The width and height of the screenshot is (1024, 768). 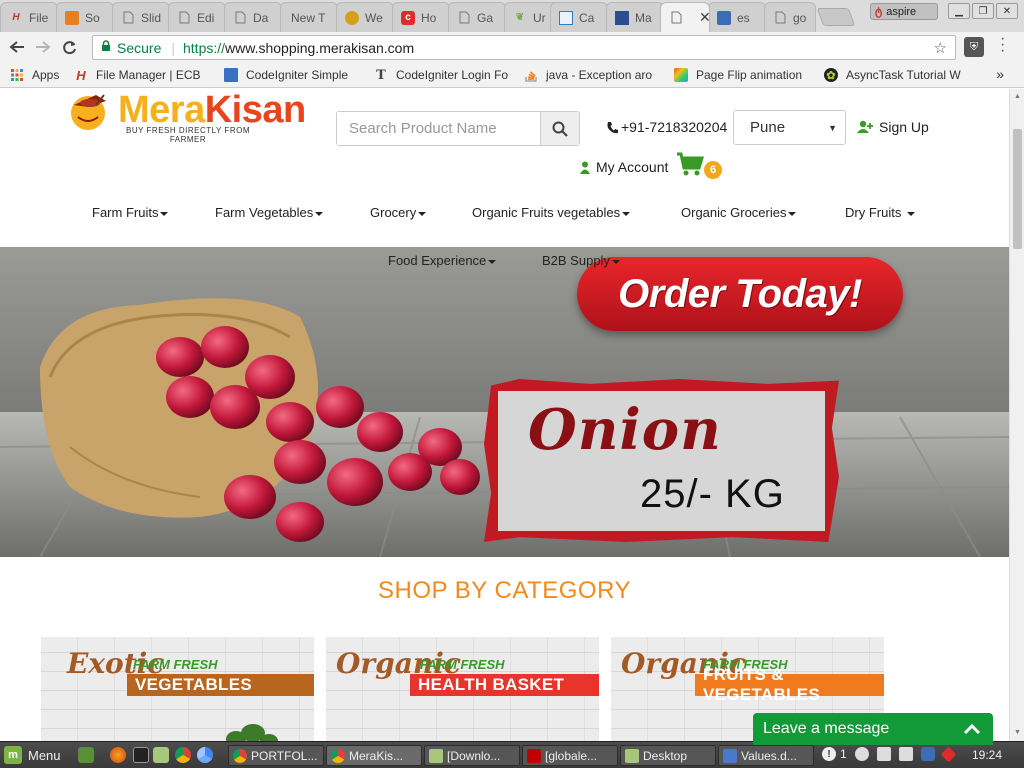 I want to click on profile-button: ტ aspire, so click(x=904, y=11).